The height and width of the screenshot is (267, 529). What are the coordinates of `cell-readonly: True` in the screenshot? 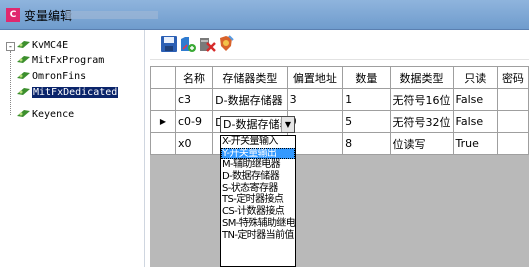 It's located at (475, 143).